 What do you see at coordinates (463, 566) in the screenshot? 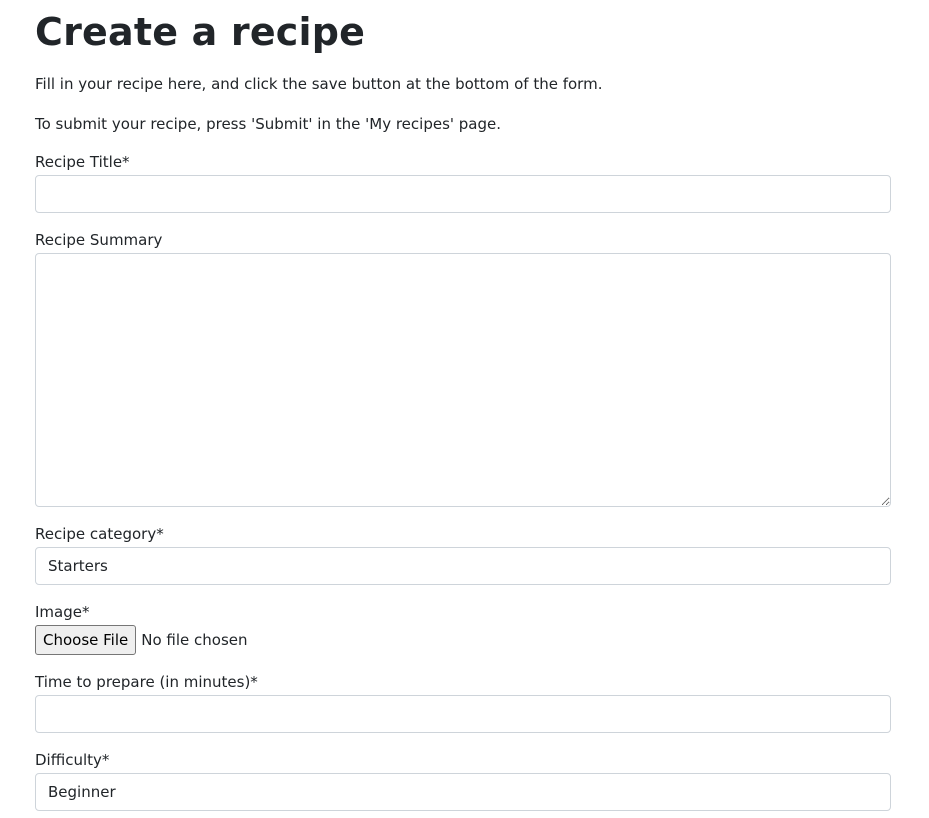
I see `recipe-category-select: Starters` at bounding box center [463, 566].